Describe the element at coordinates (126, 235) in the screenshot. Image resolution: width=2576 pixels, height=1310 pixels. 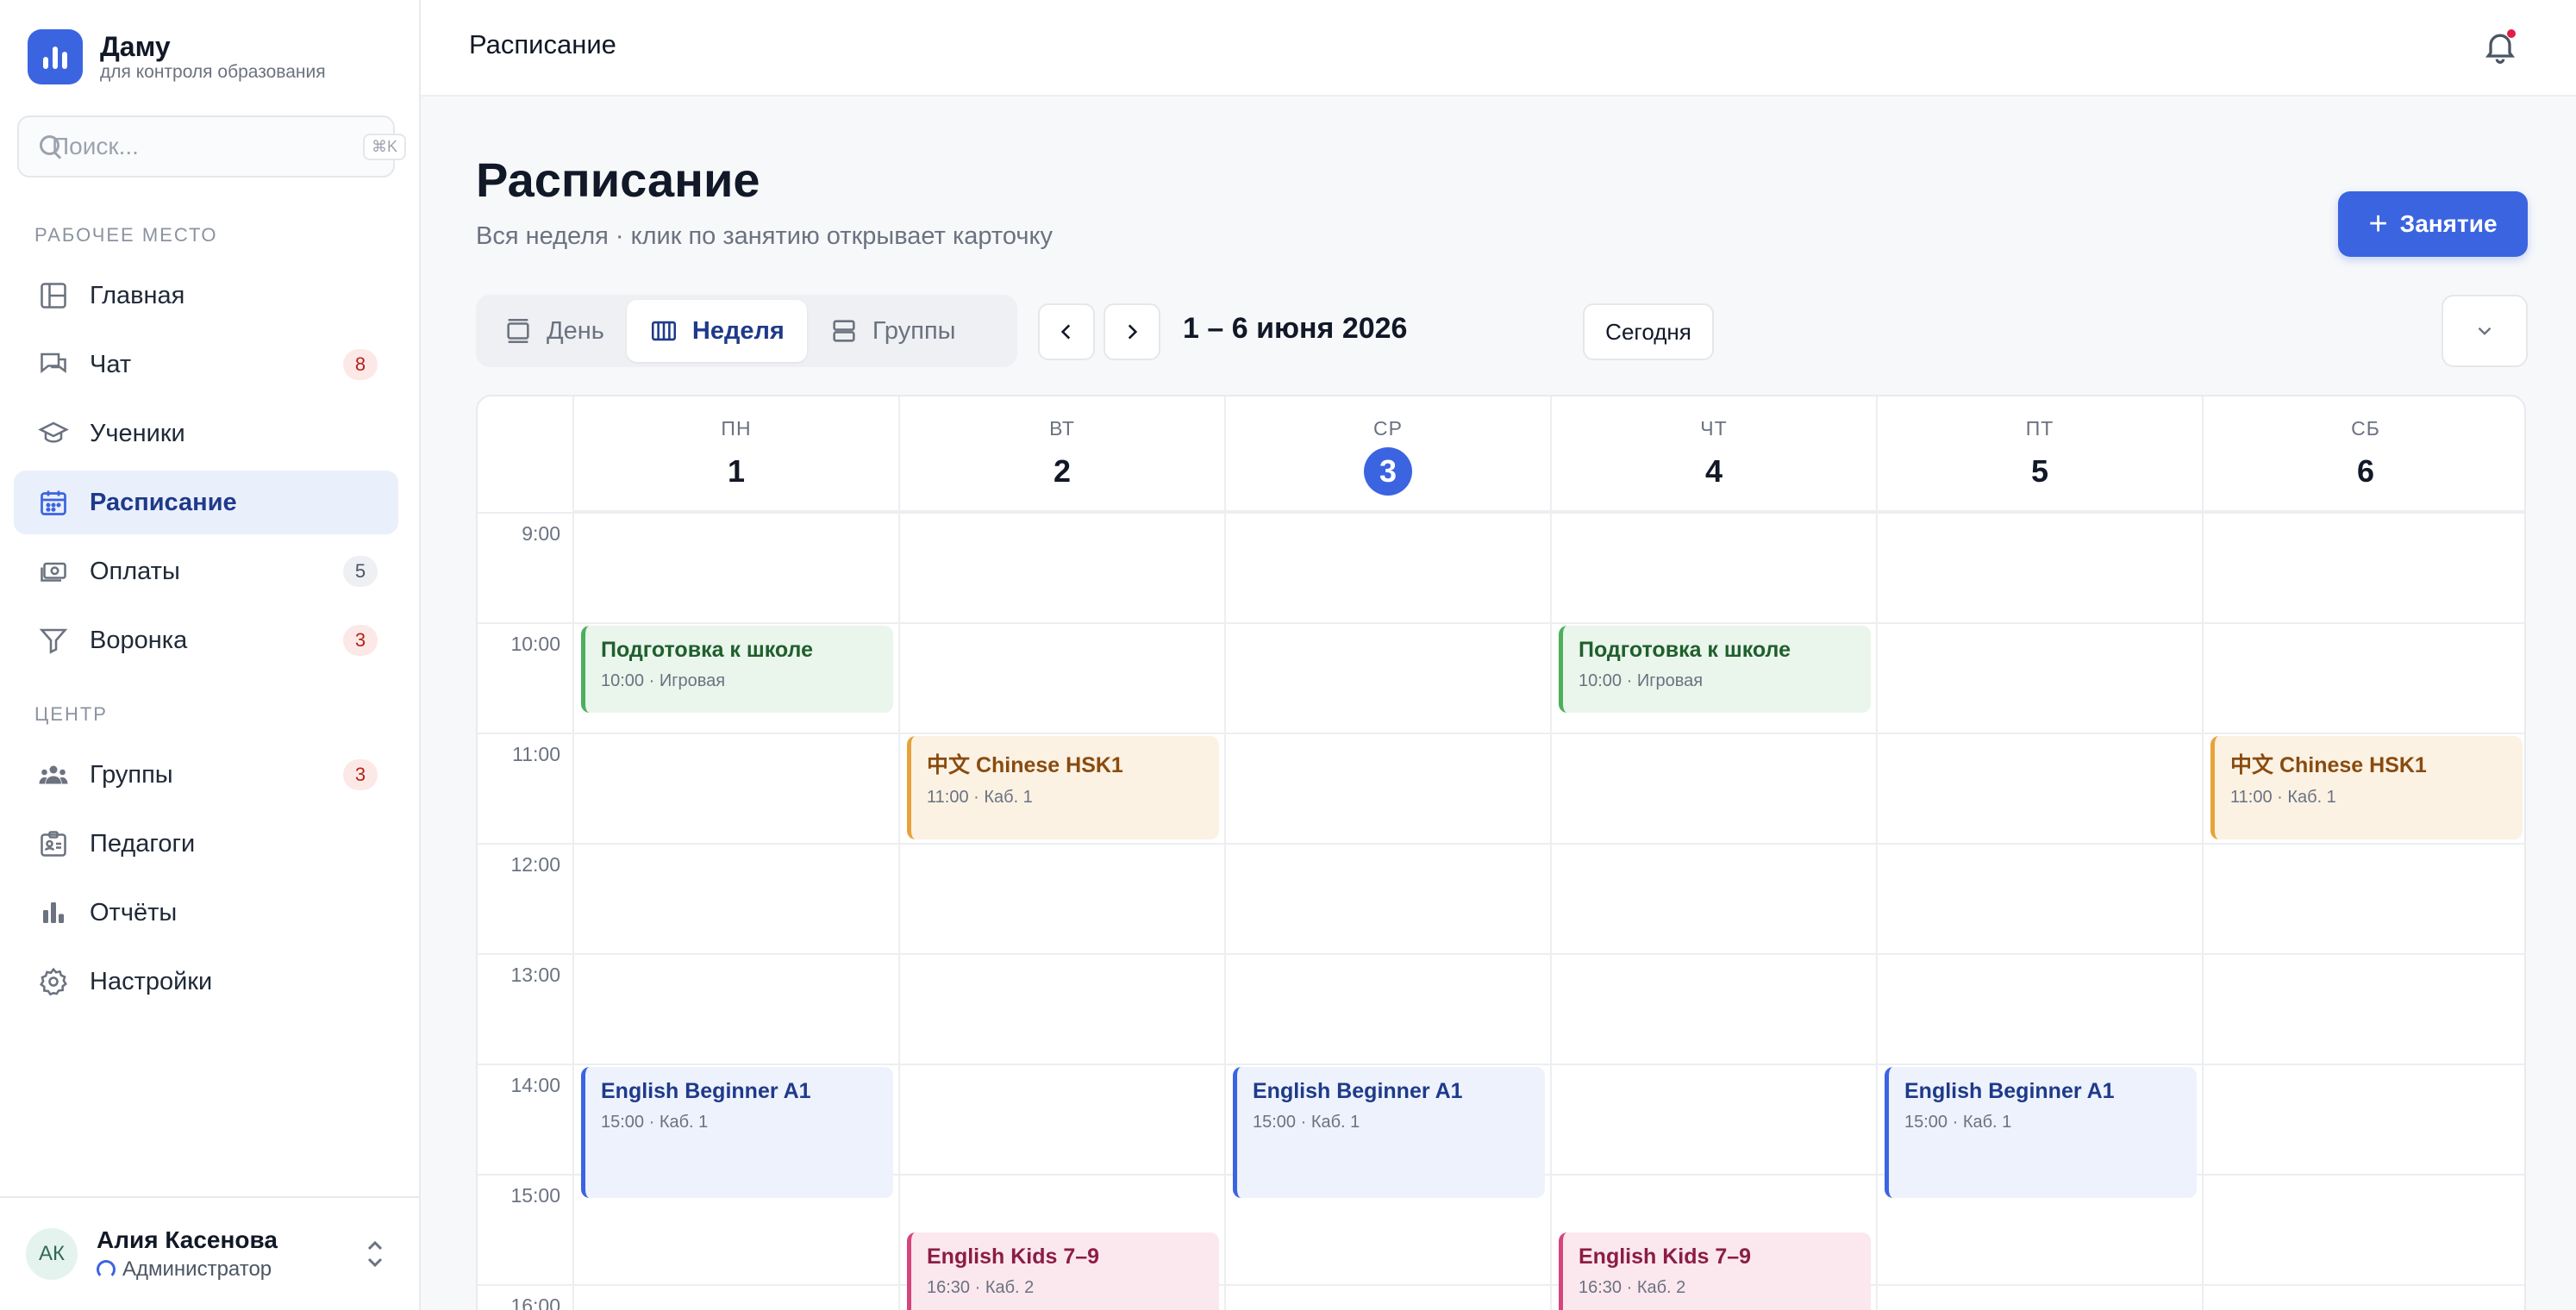
I see `section-label-workspace: РАБОЧЕЕ МЕСТО` at that location.